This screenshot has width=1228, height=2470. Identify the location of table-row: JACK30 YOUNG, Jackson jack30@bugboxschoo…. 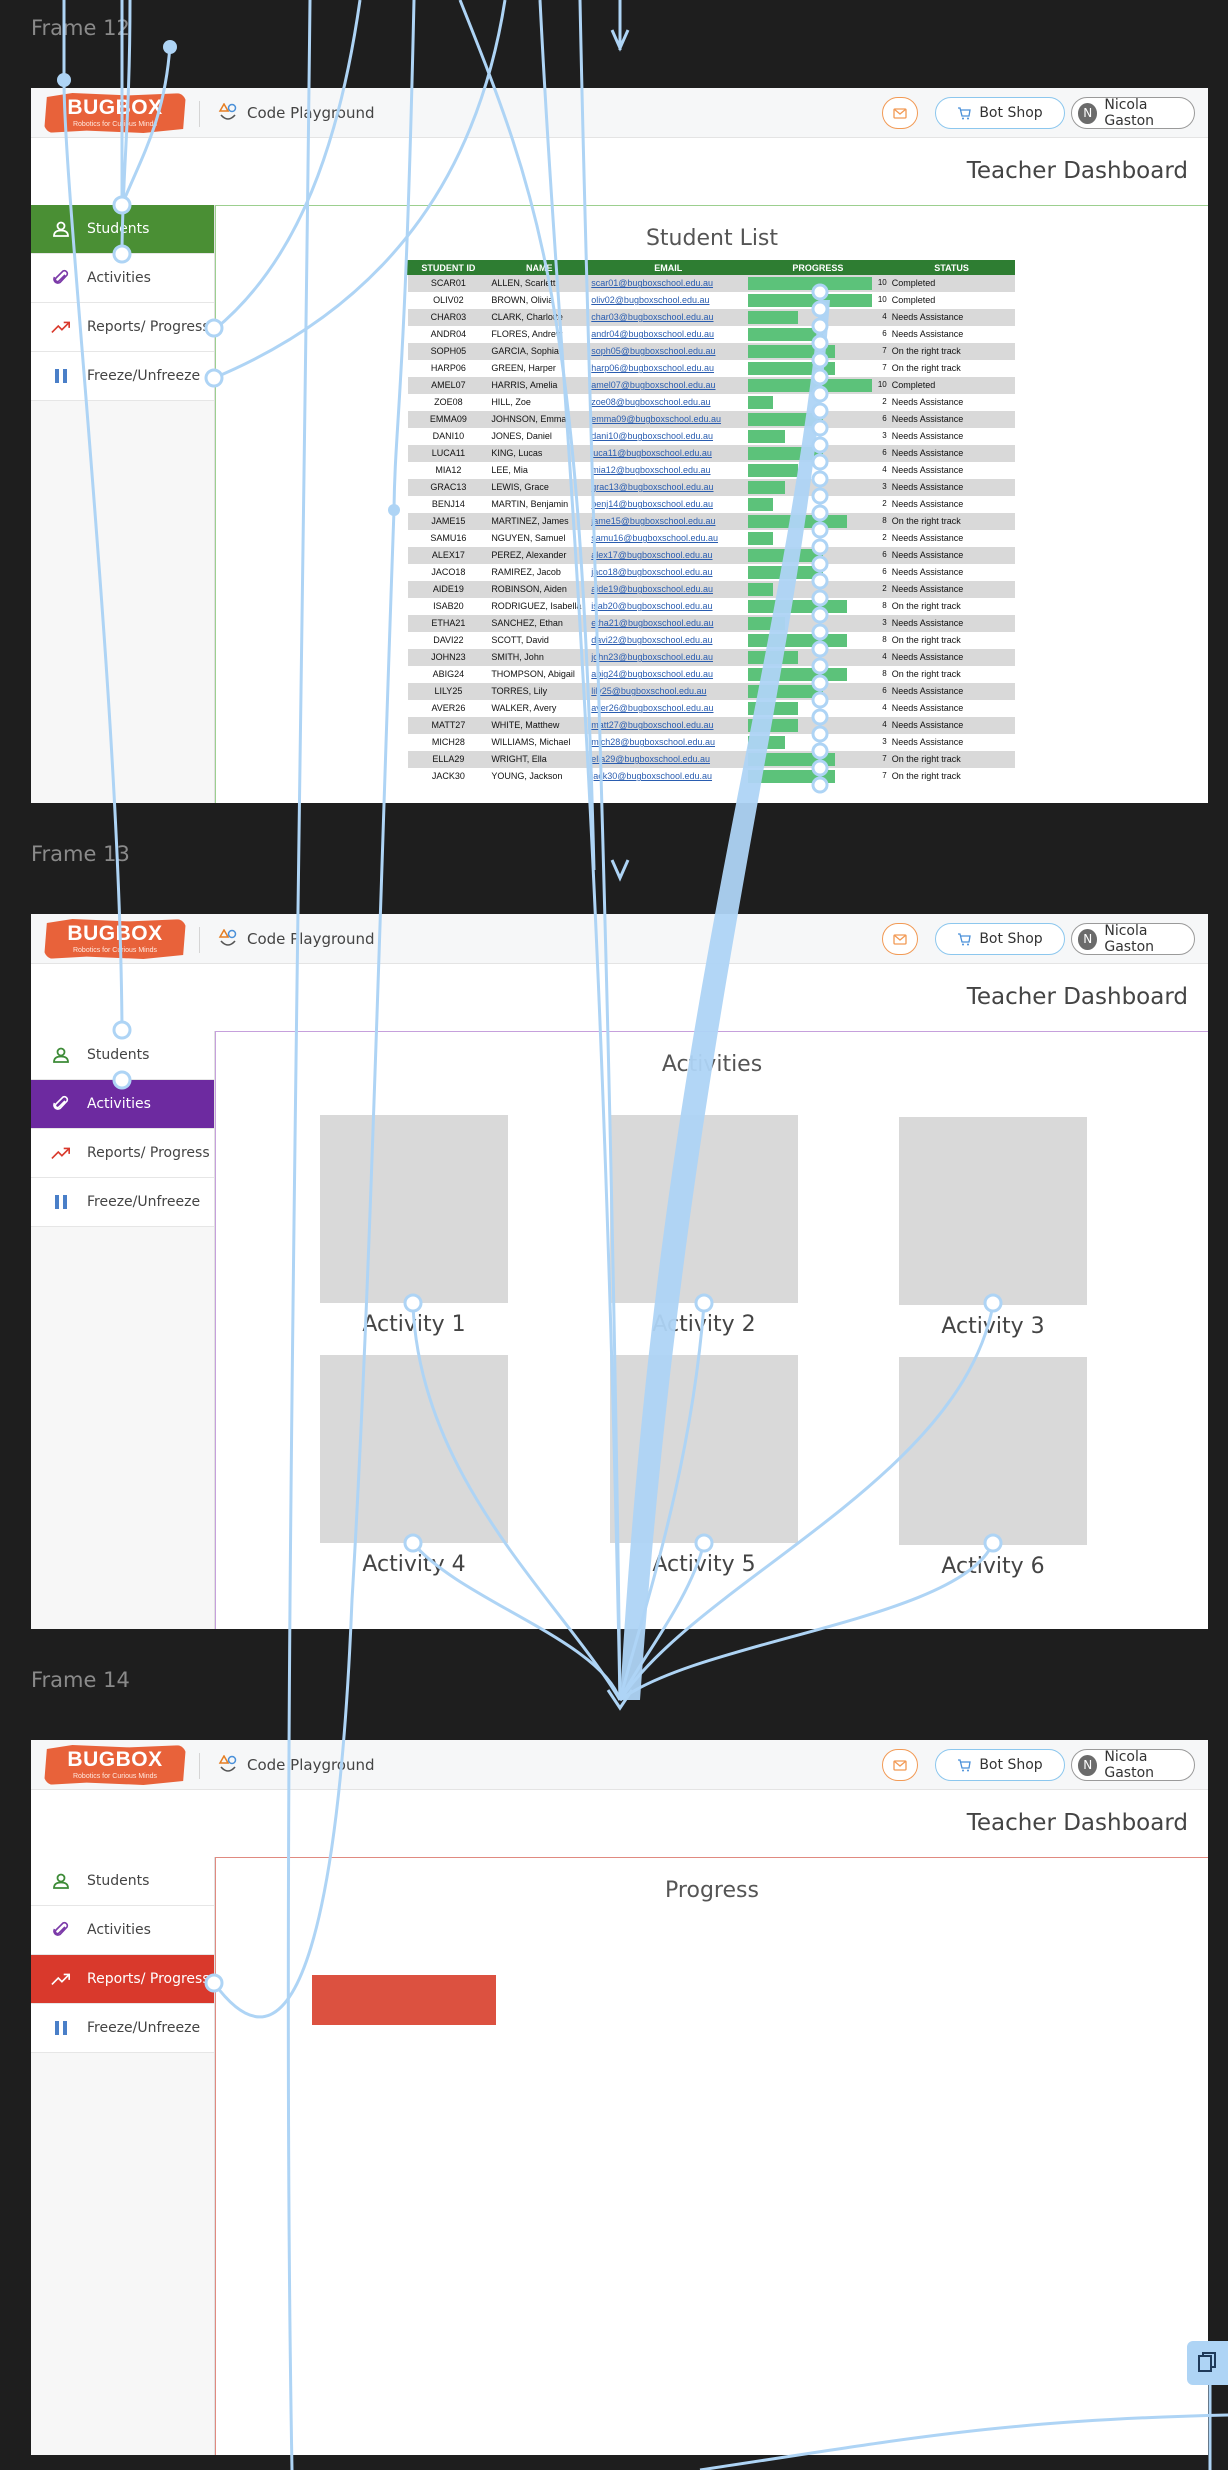
(711, 776).